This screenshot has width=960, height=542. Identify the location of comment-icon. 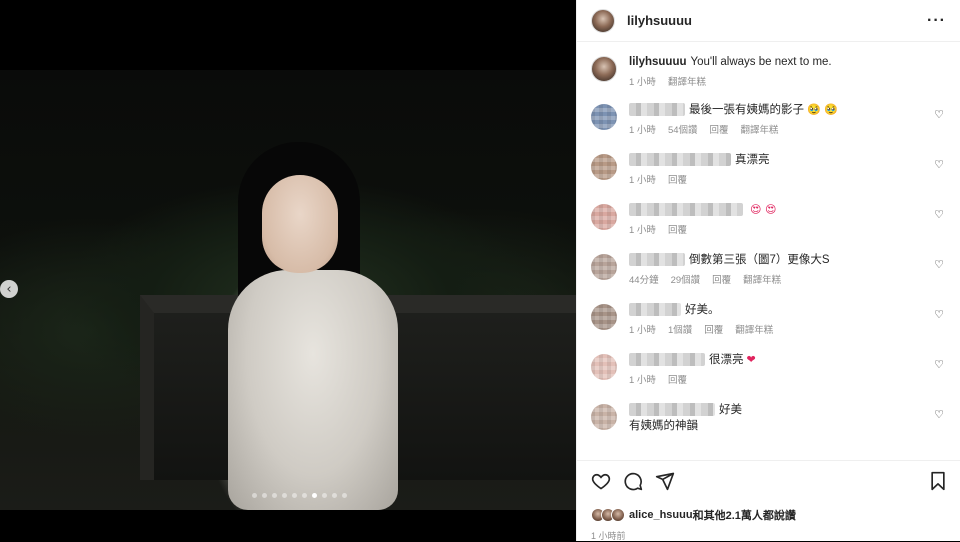
(633, 481).